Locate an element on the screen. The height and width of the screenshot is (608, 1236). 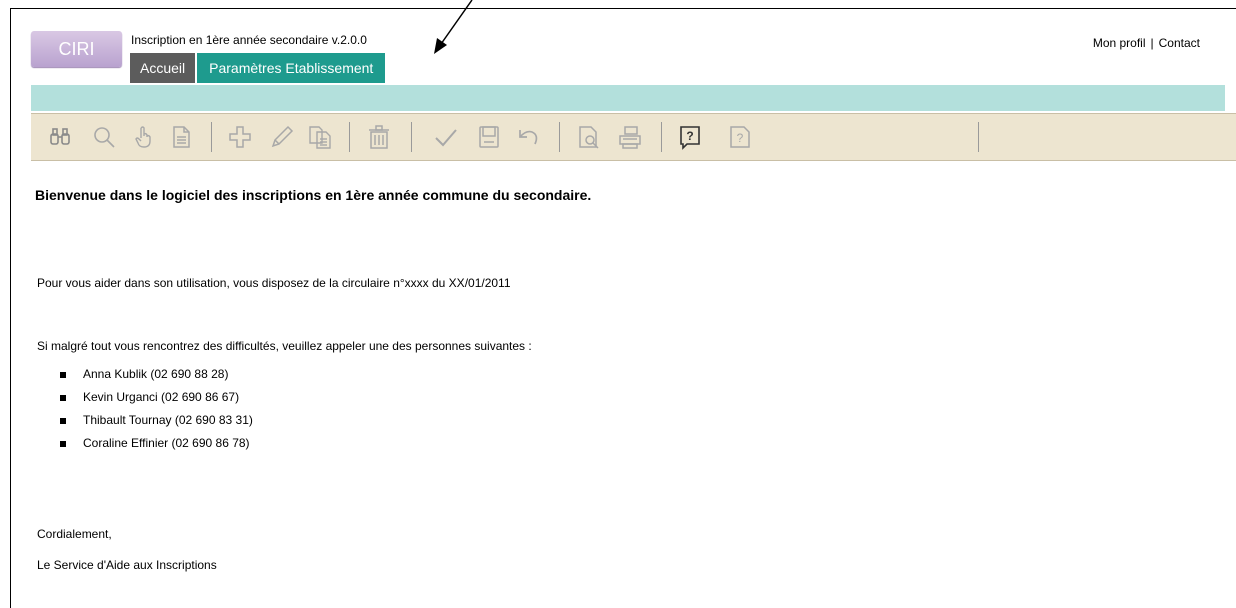
pencil-icon is located at coordinates (282, 137).